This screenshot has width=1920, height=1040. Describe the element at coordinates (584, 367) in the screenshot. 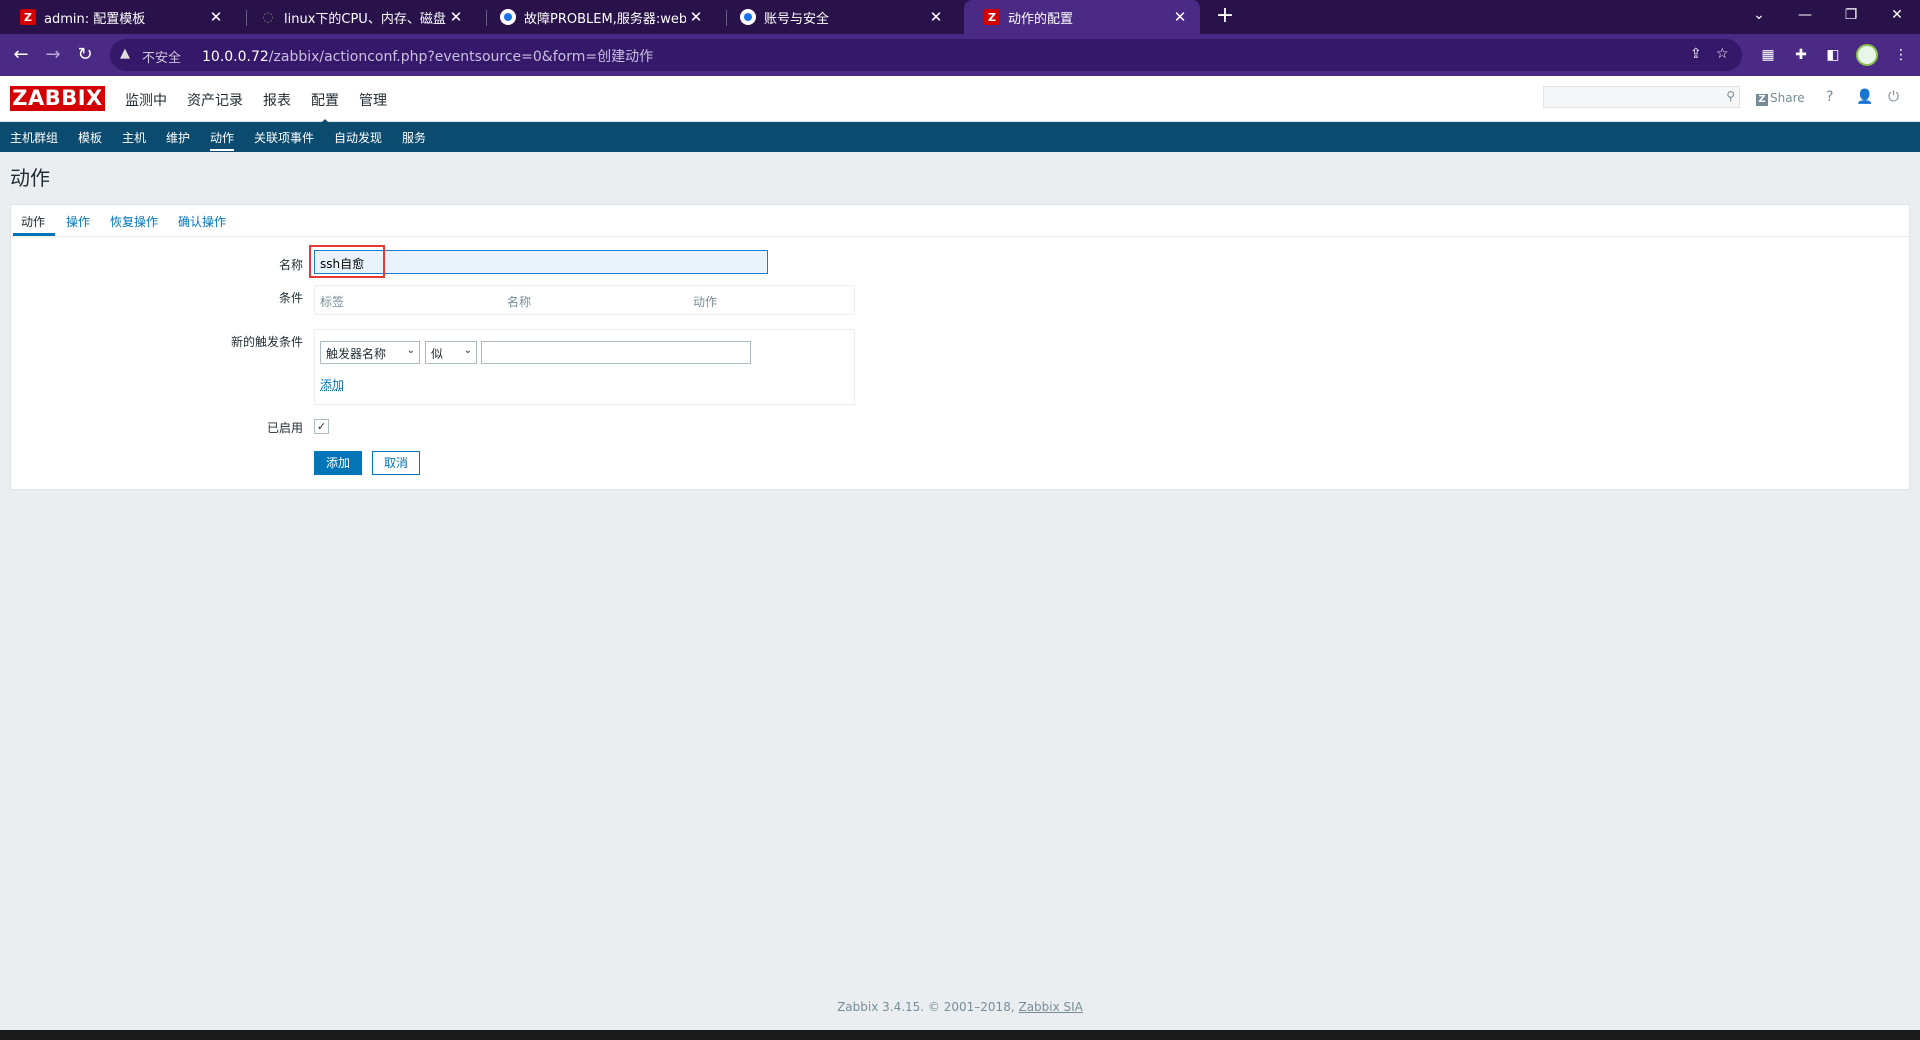

I see `new-condition-box: 触发器名称 ⌄ 似 ⌄ 添加` at that location.